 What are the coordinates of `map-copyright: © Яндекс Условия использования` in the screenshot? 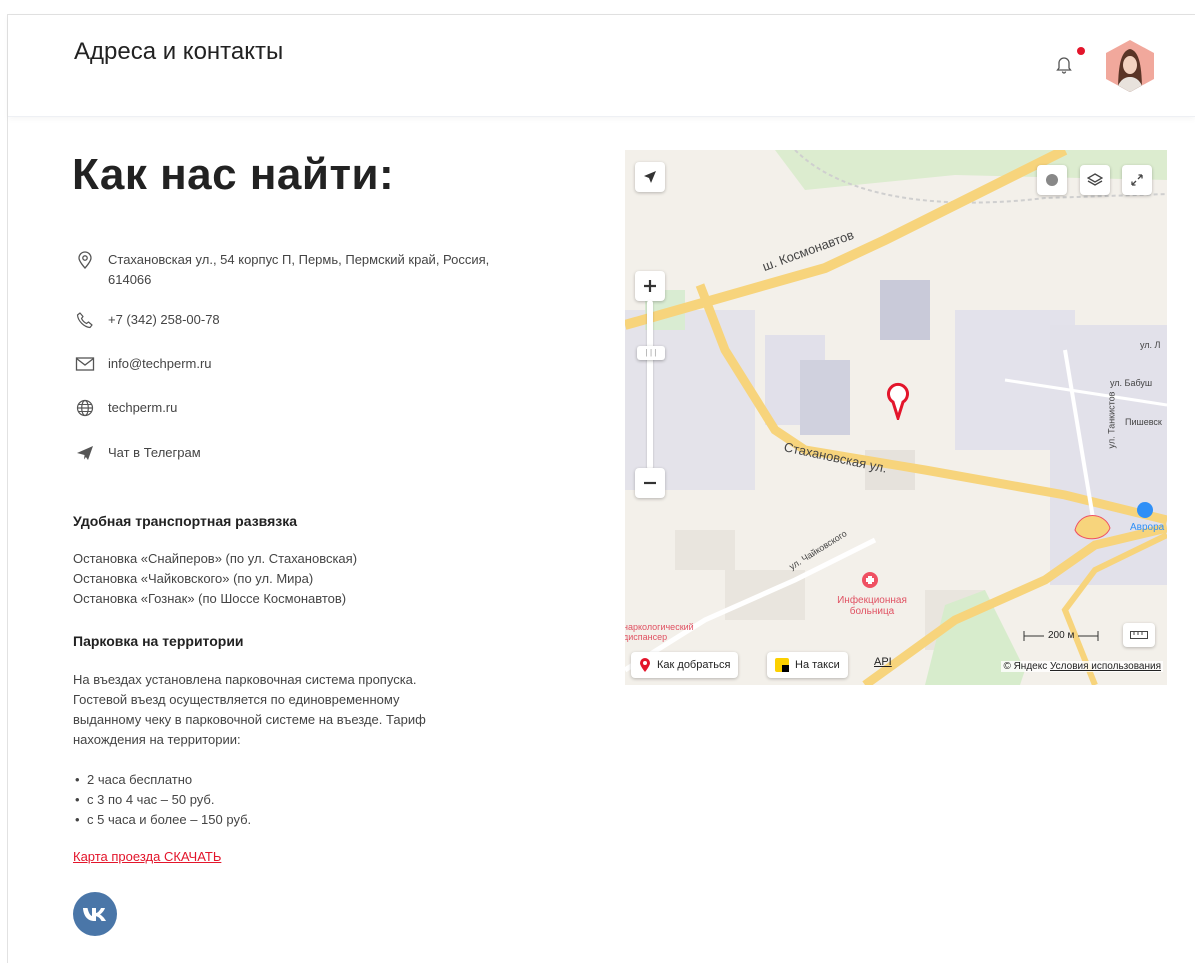 It's located at (1082, 666).